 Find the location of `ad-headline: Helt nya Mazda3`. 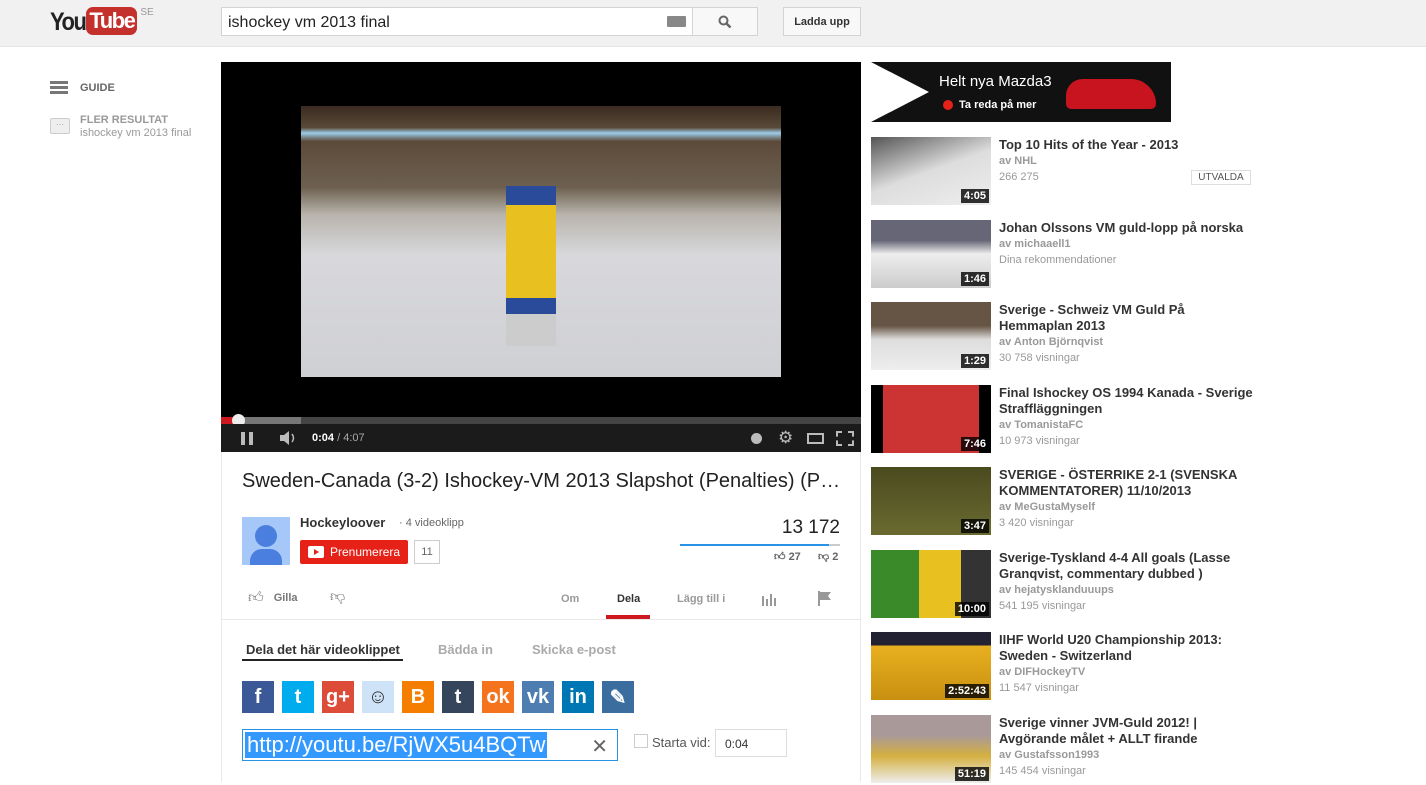

ad-headline: Helt nya Mazda3 is located at coordinates (995, 81).